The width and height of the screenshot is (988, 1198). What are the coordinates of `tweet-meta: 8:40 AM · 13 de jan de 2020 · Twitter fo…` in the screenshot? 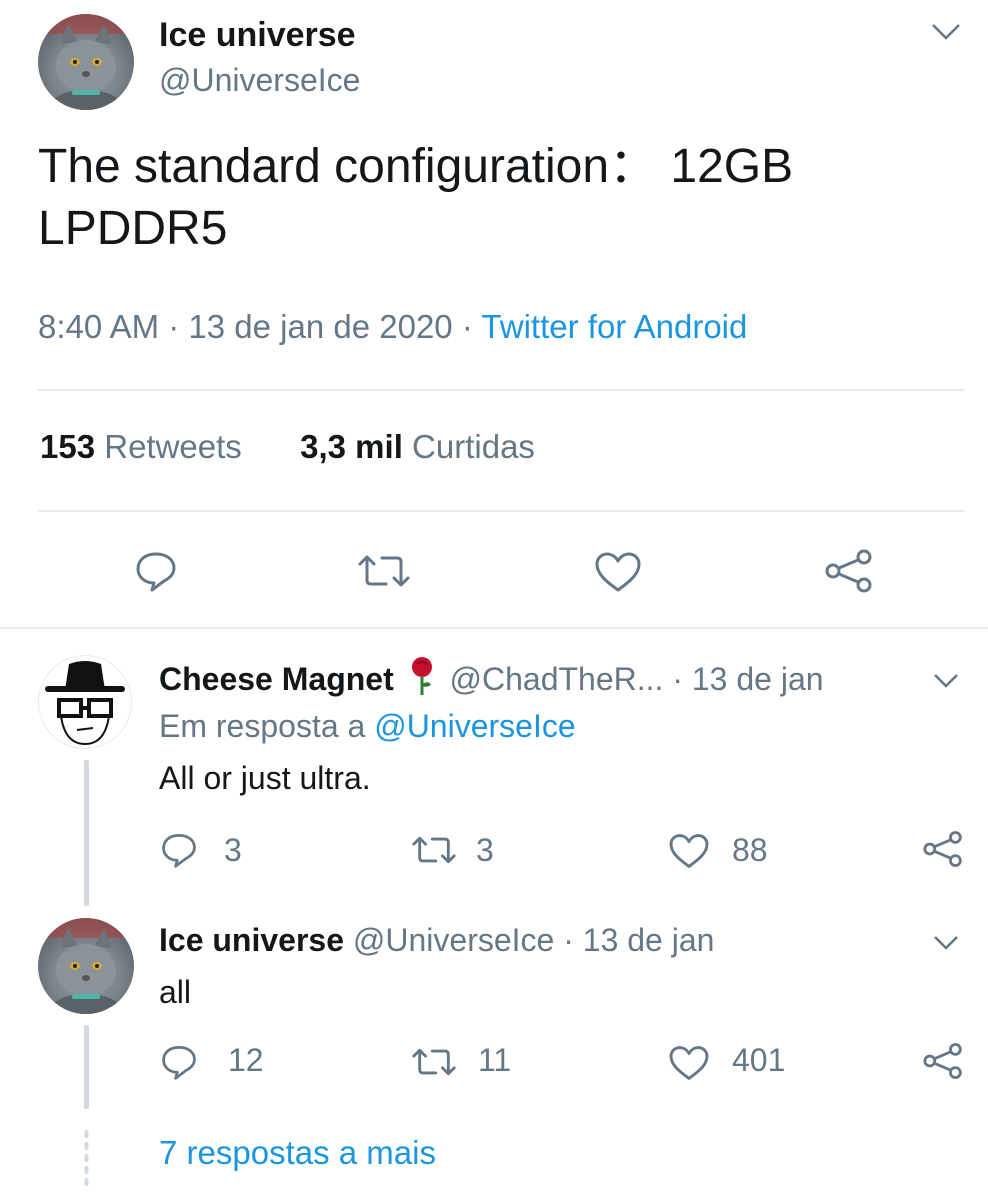 It's located at (392, 327).